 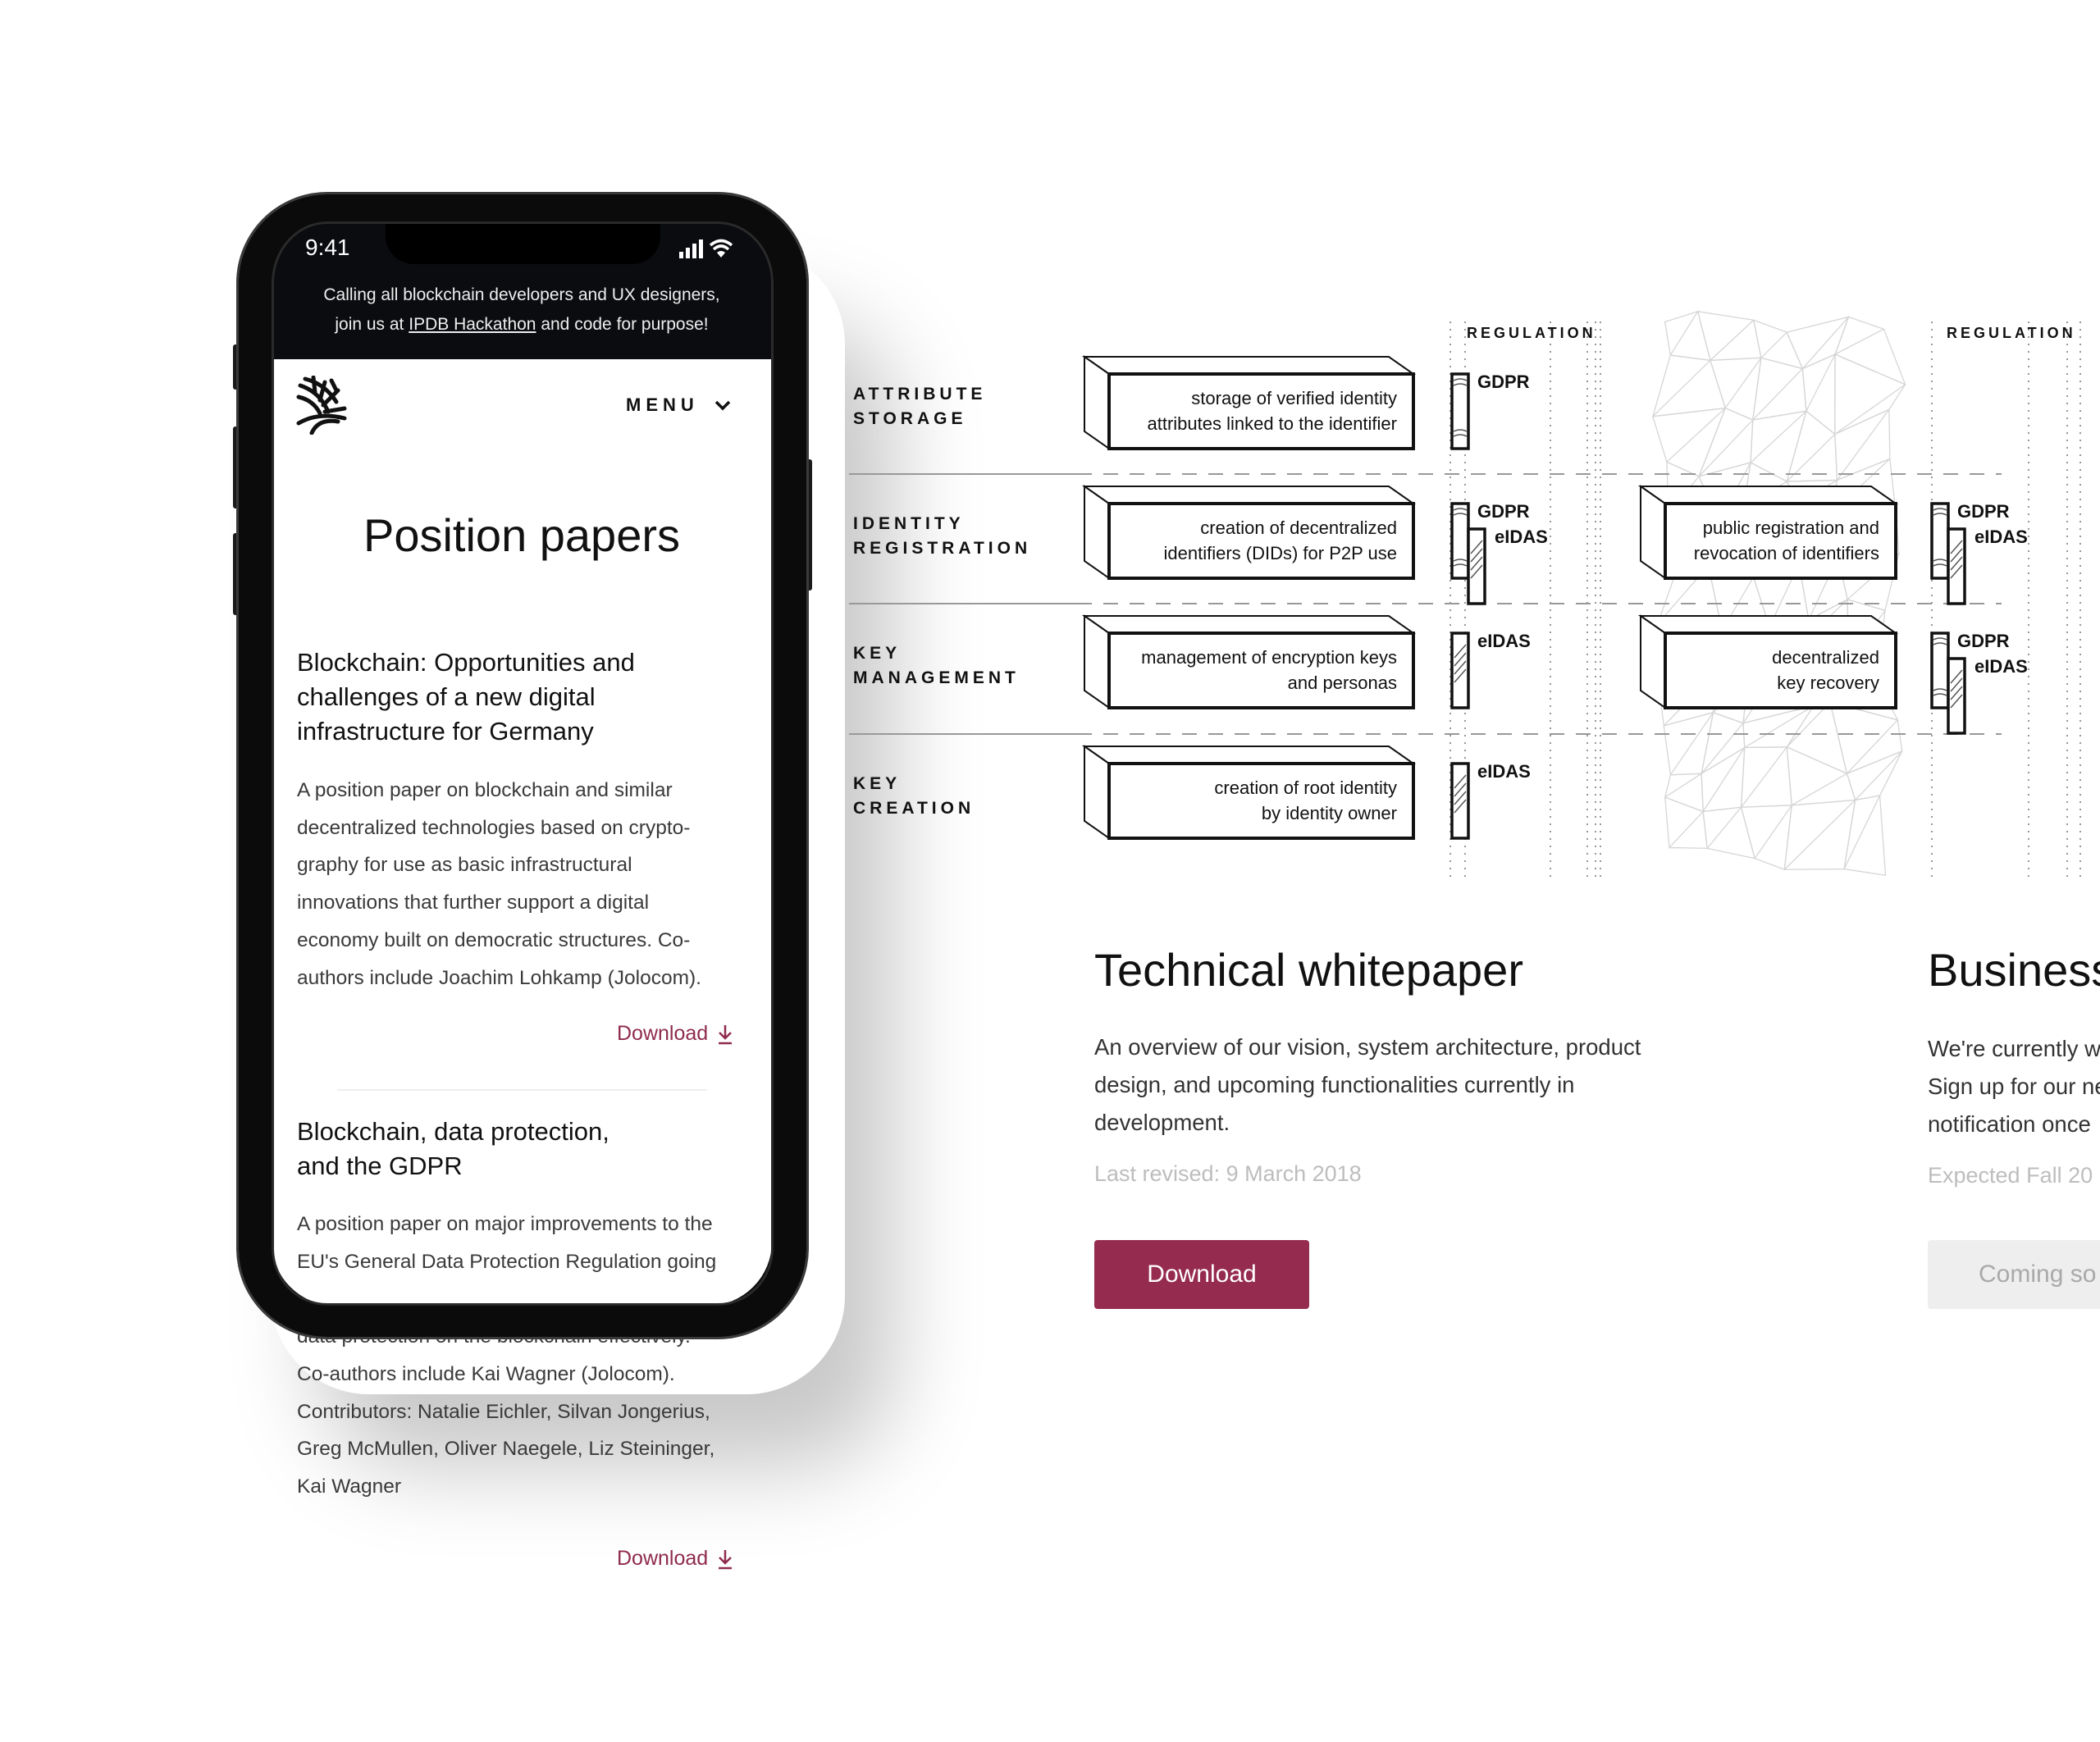 What do you see at coordinates (1305, 788) in the screenshot?
I see `box-line: creation of root identity` at bounding box center [1305, 788].